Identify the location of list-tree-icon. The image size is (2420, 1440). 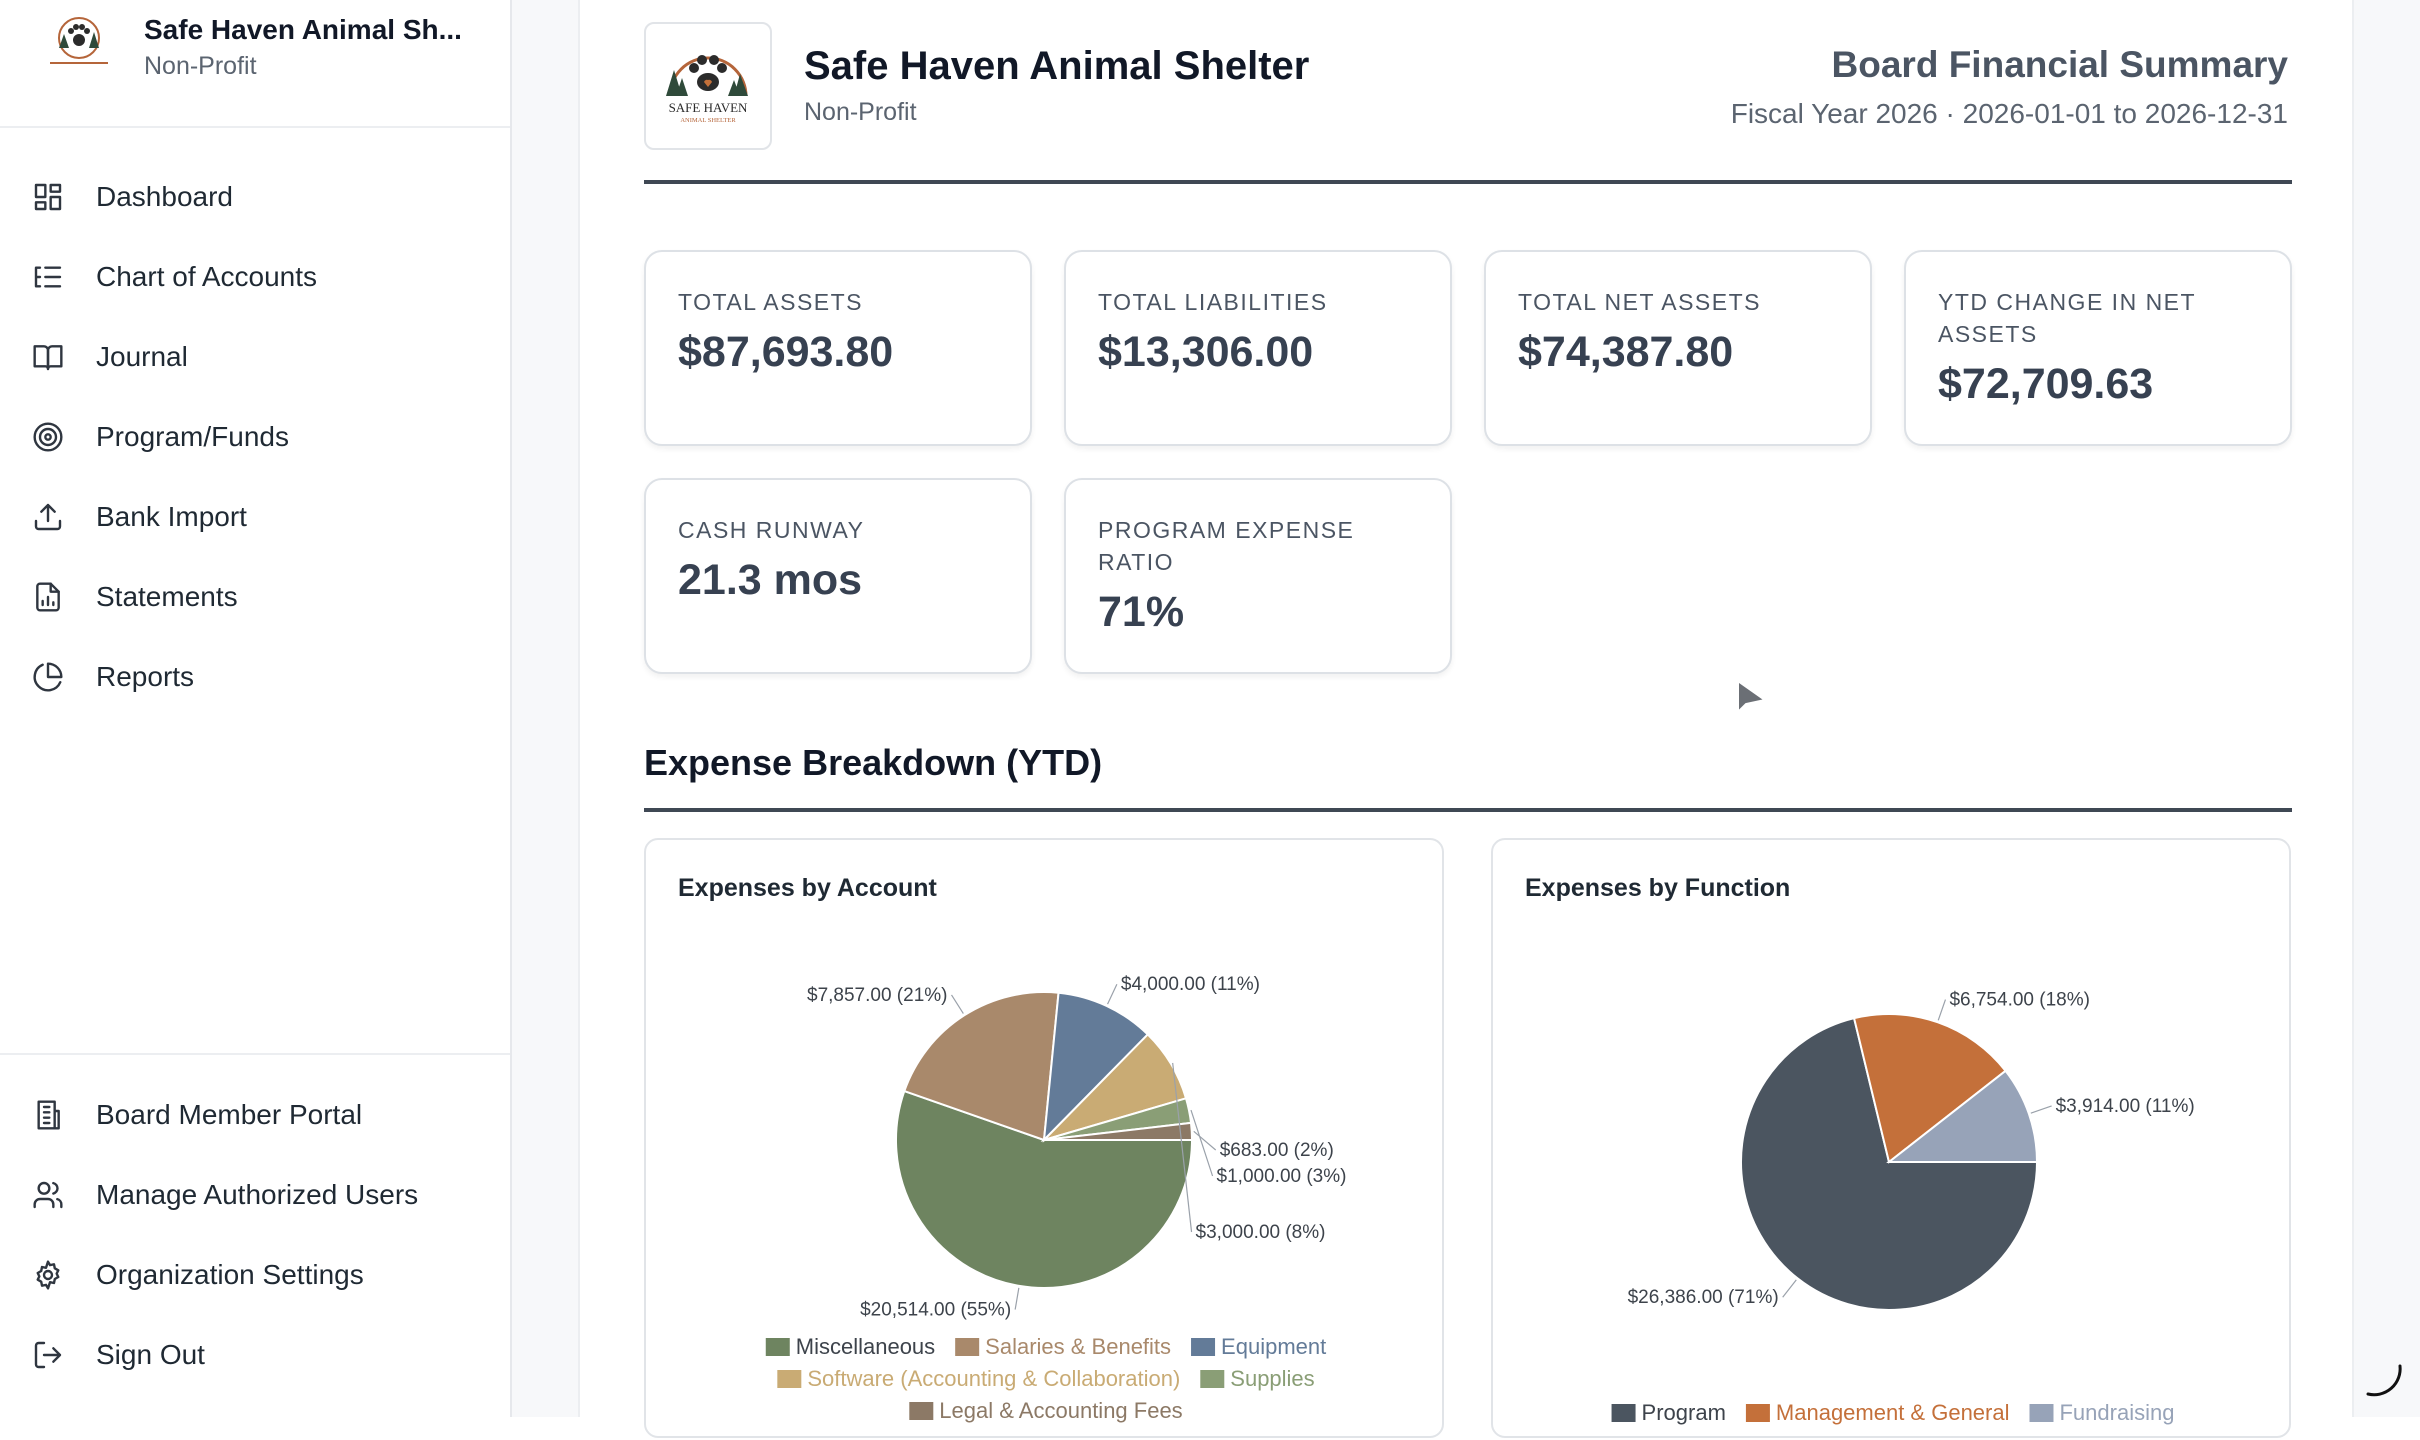
(64, 277).